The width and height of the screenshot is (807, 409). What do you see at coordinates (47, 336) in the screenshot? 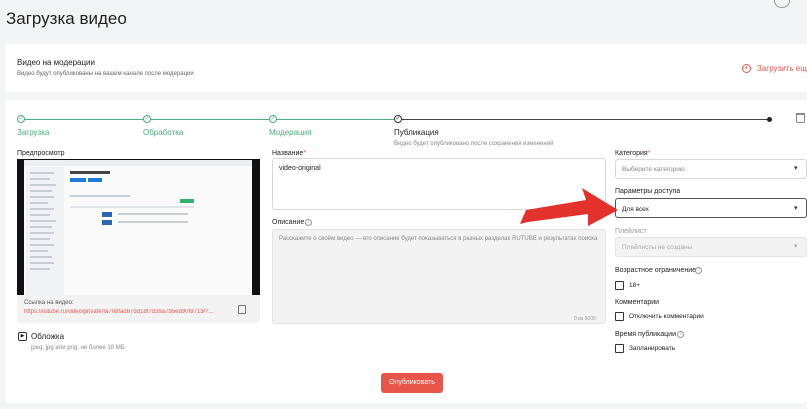
I see `cover-button: Обложка` at bounding box center [47, 336].